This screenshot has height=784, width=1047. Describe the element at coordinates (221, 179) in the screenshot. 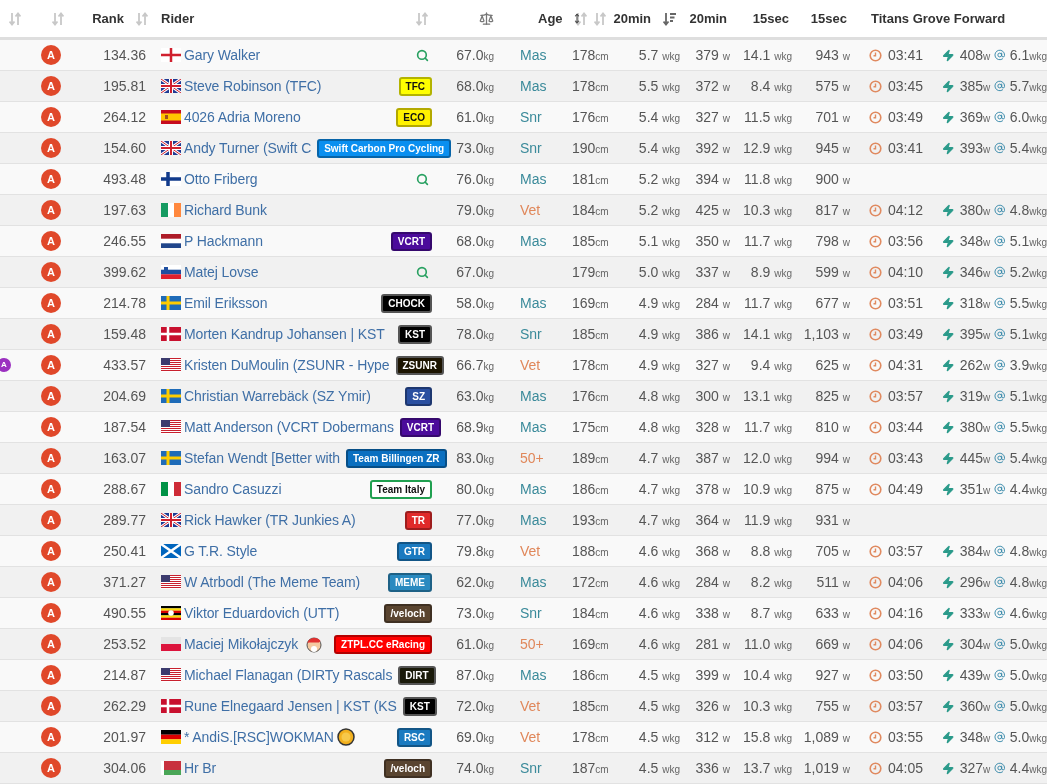

I see `rider-link: Otto Friberg` at that location.